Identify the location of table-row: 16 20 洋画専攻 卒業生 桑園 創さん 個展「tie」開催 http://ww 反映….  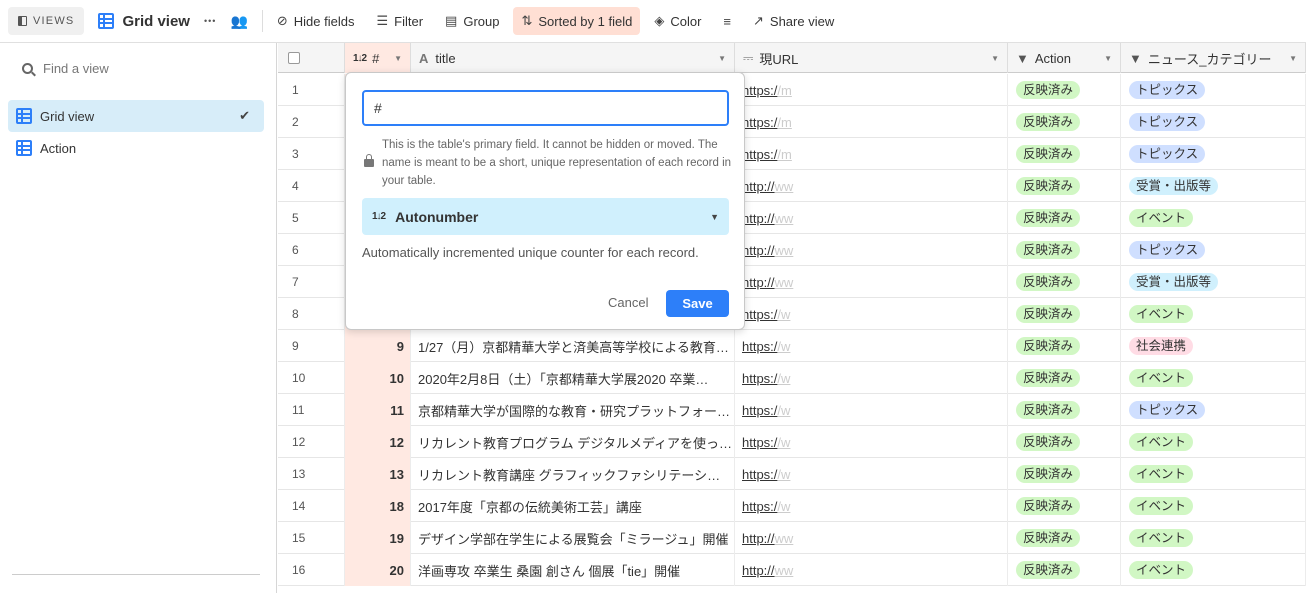
(792, 570).